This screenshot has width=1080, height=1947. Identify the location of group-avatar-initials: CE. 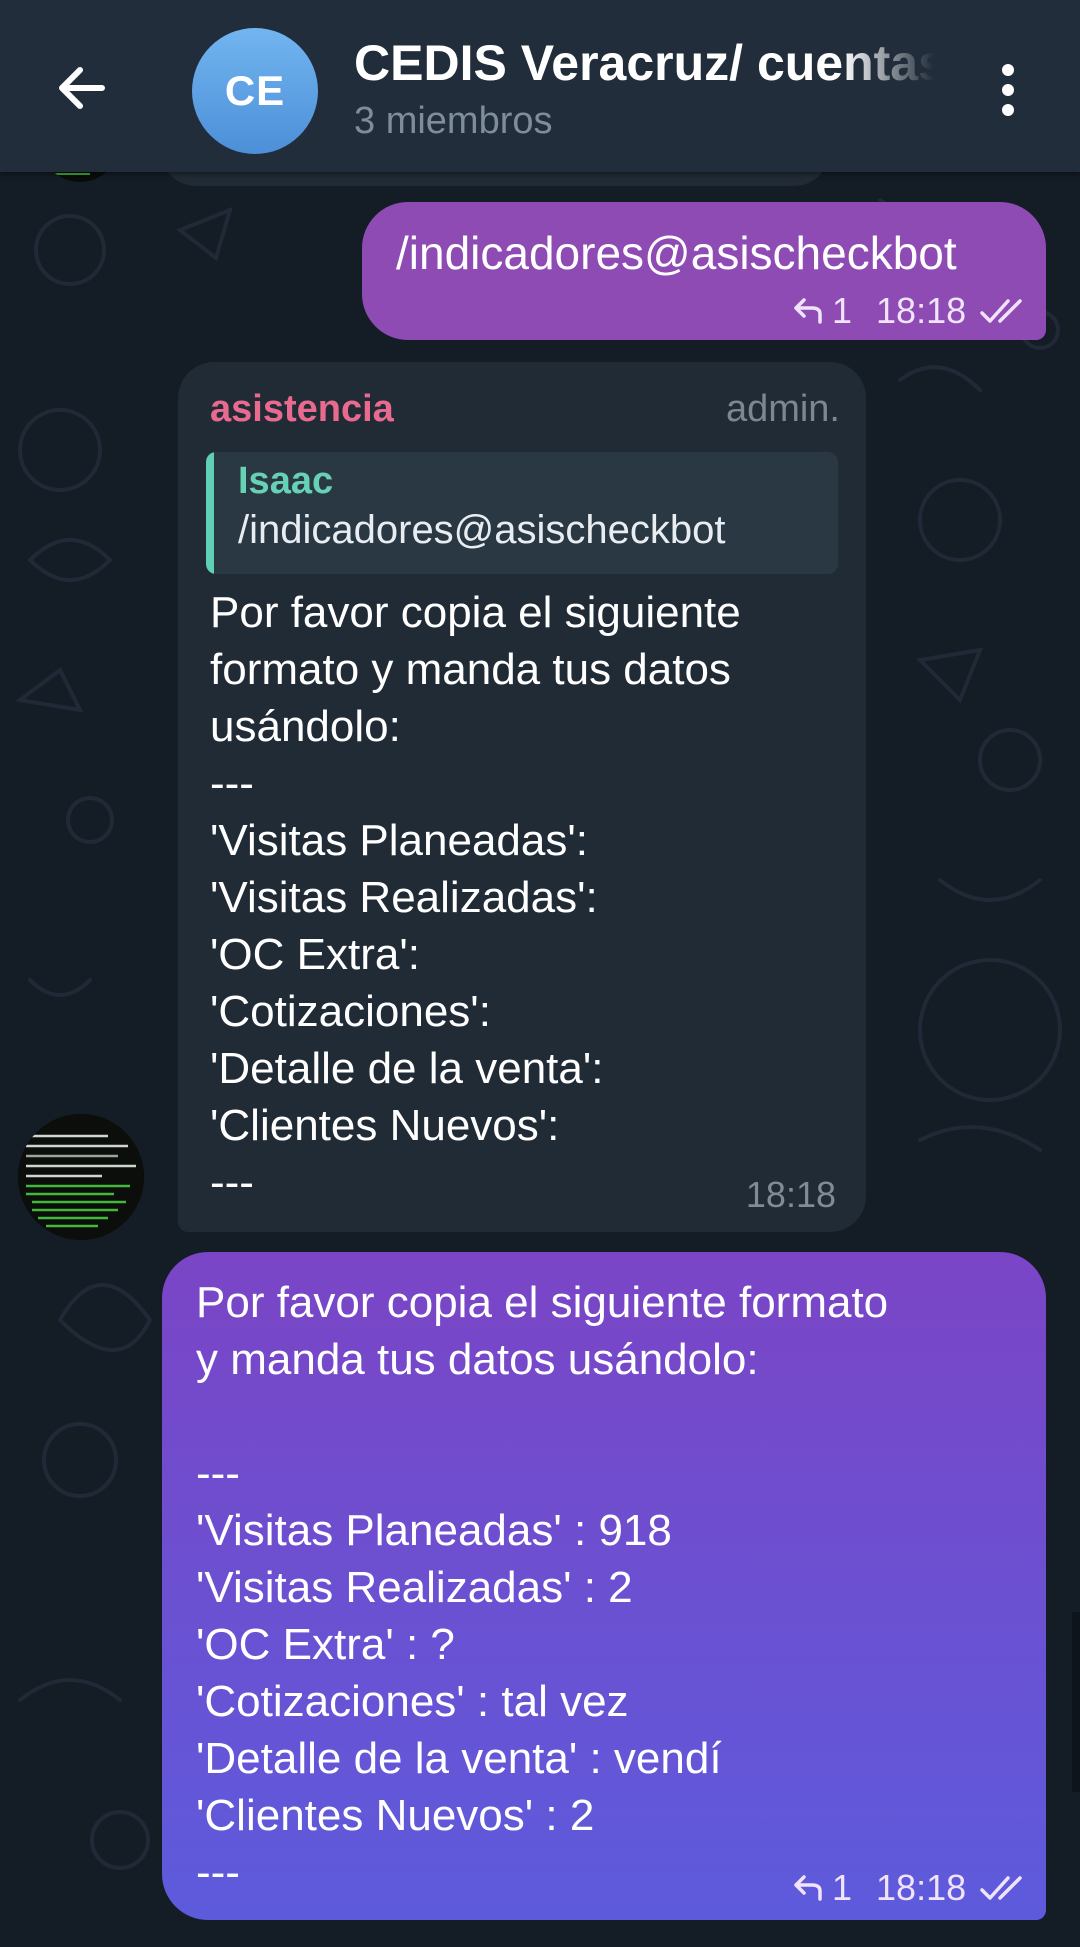
(255, 90).